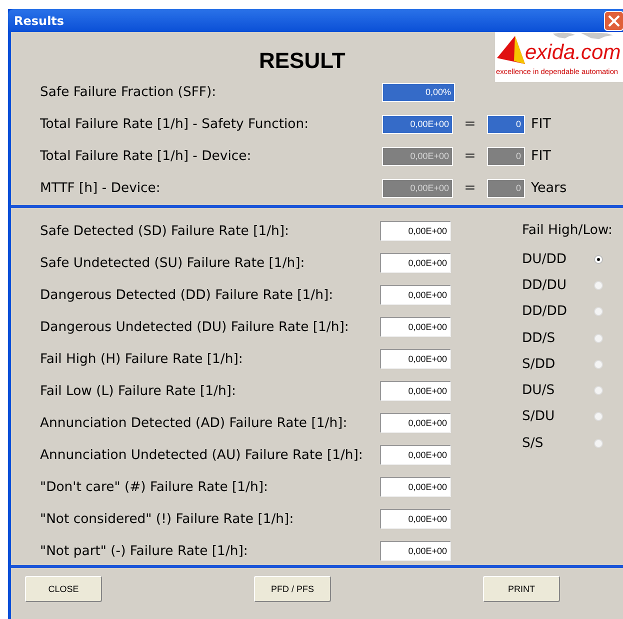 This screenshot has width=623, height=619. I want to click on field-label: Annunciation Undetected (AU) Failure Rate [1/h]:, so click(202, 455).